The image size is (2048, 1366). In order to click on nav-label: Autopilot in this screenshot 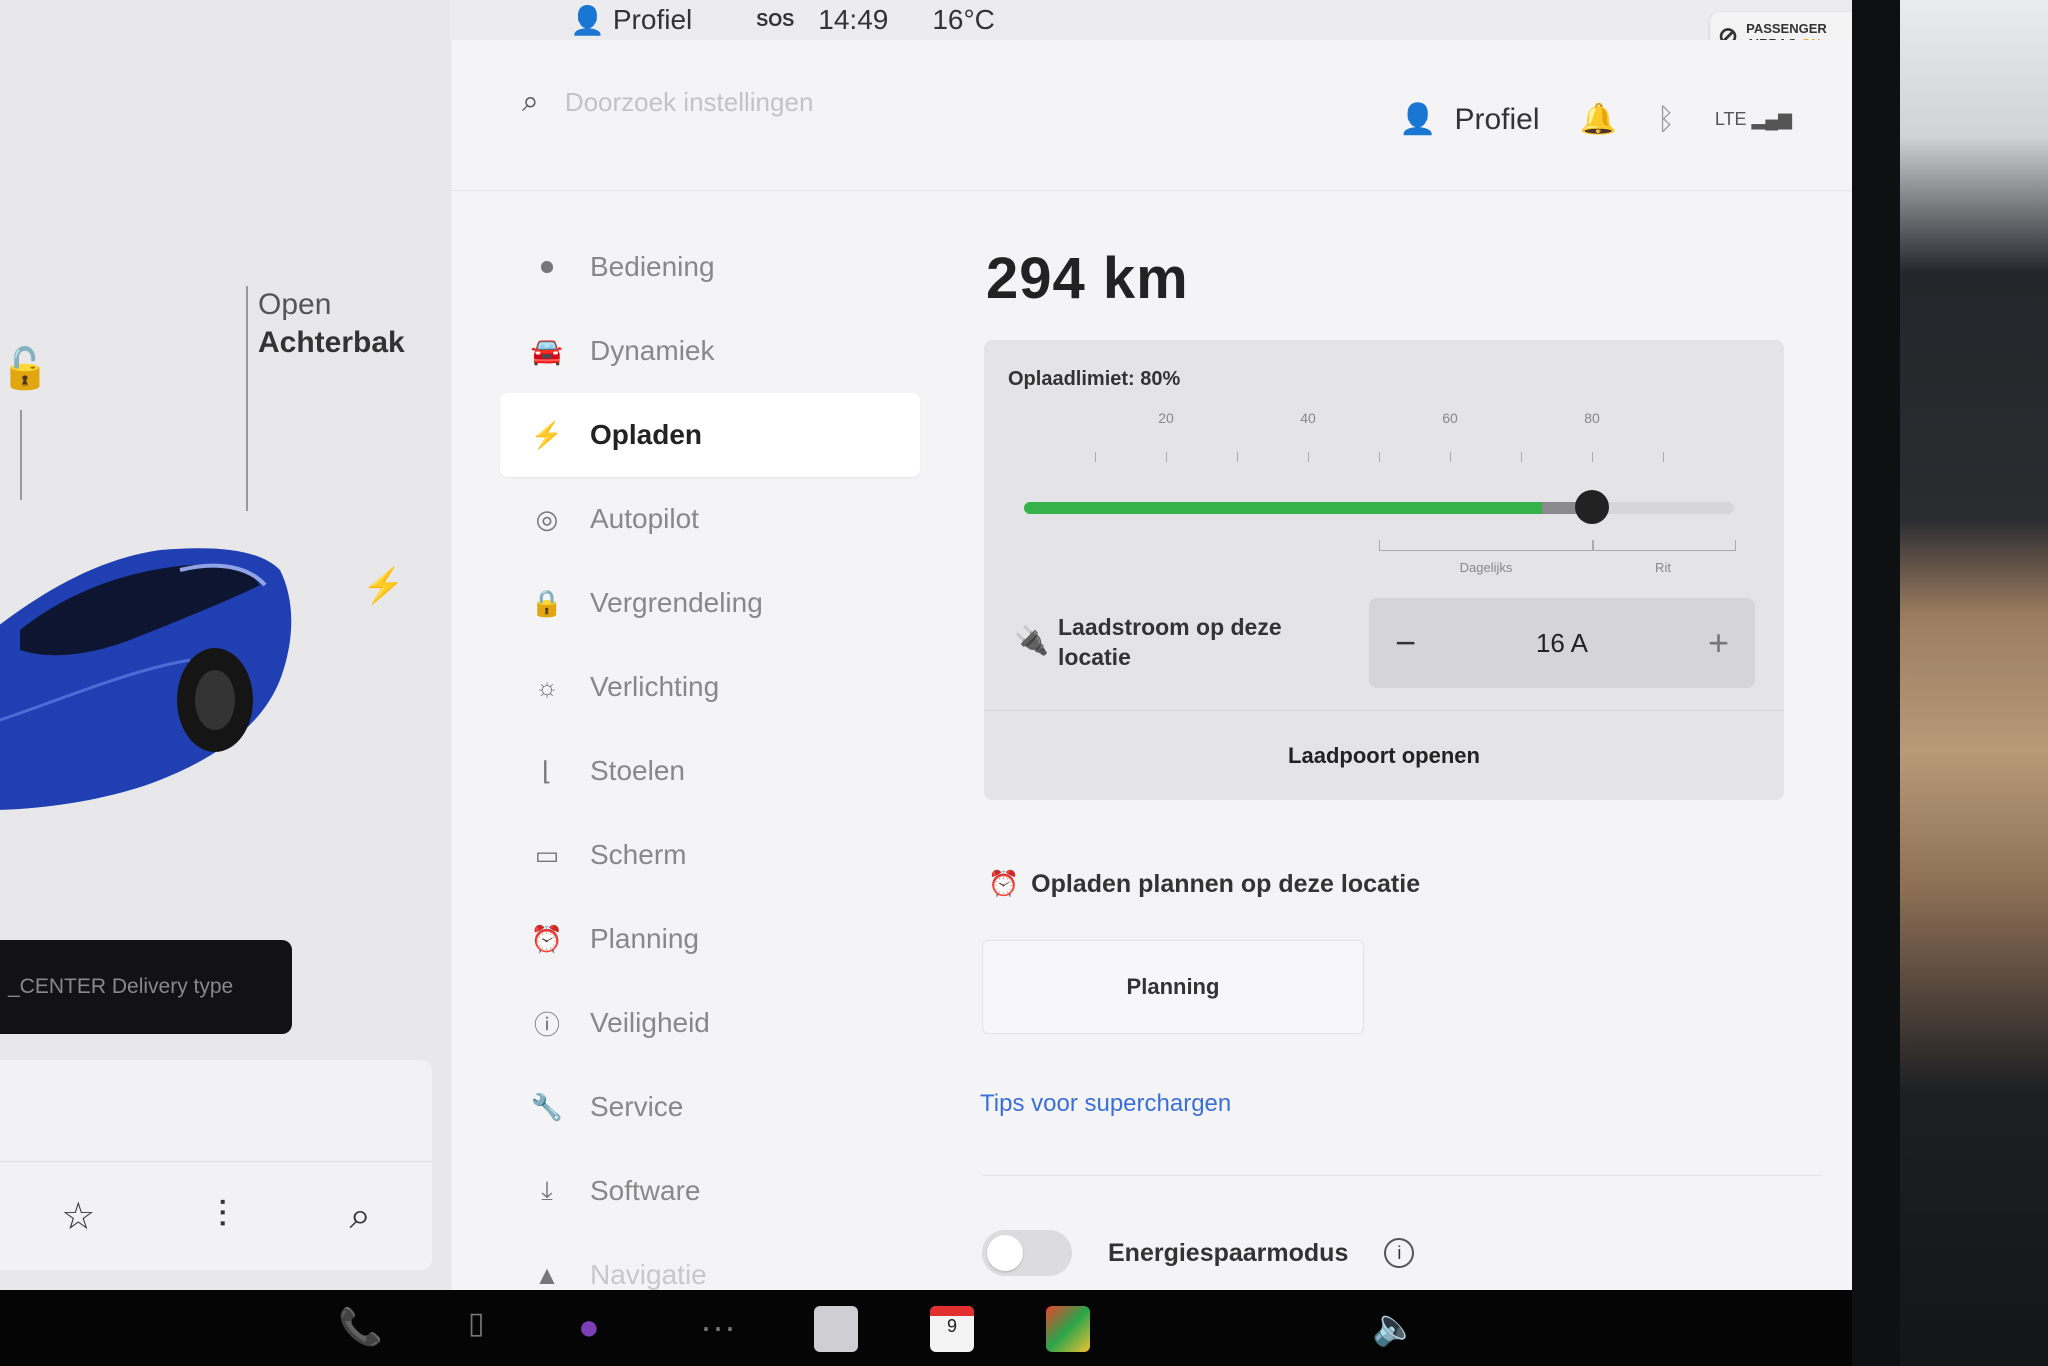, I will do `click(644, 518)`.